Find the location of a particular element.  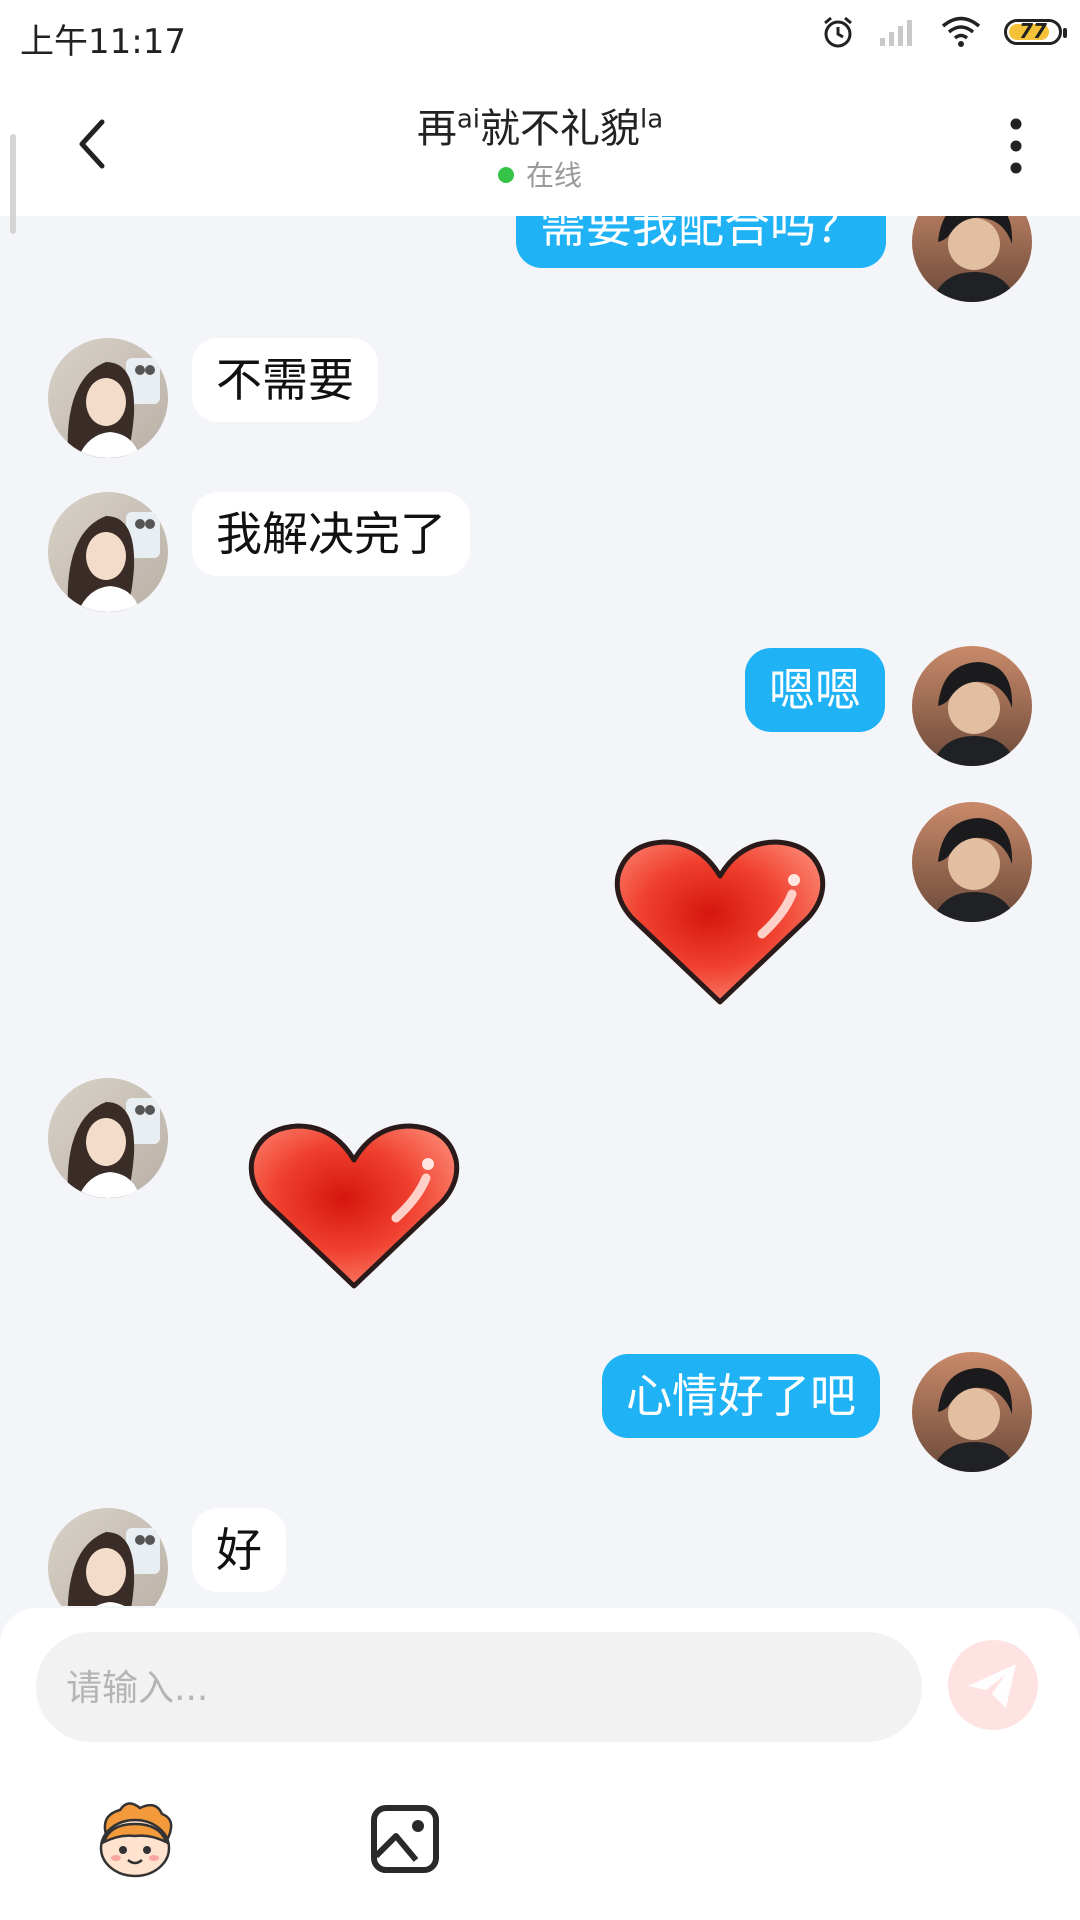

message-bubble-outgoing: 嗯嗯 is located at coordinates (815, 690).